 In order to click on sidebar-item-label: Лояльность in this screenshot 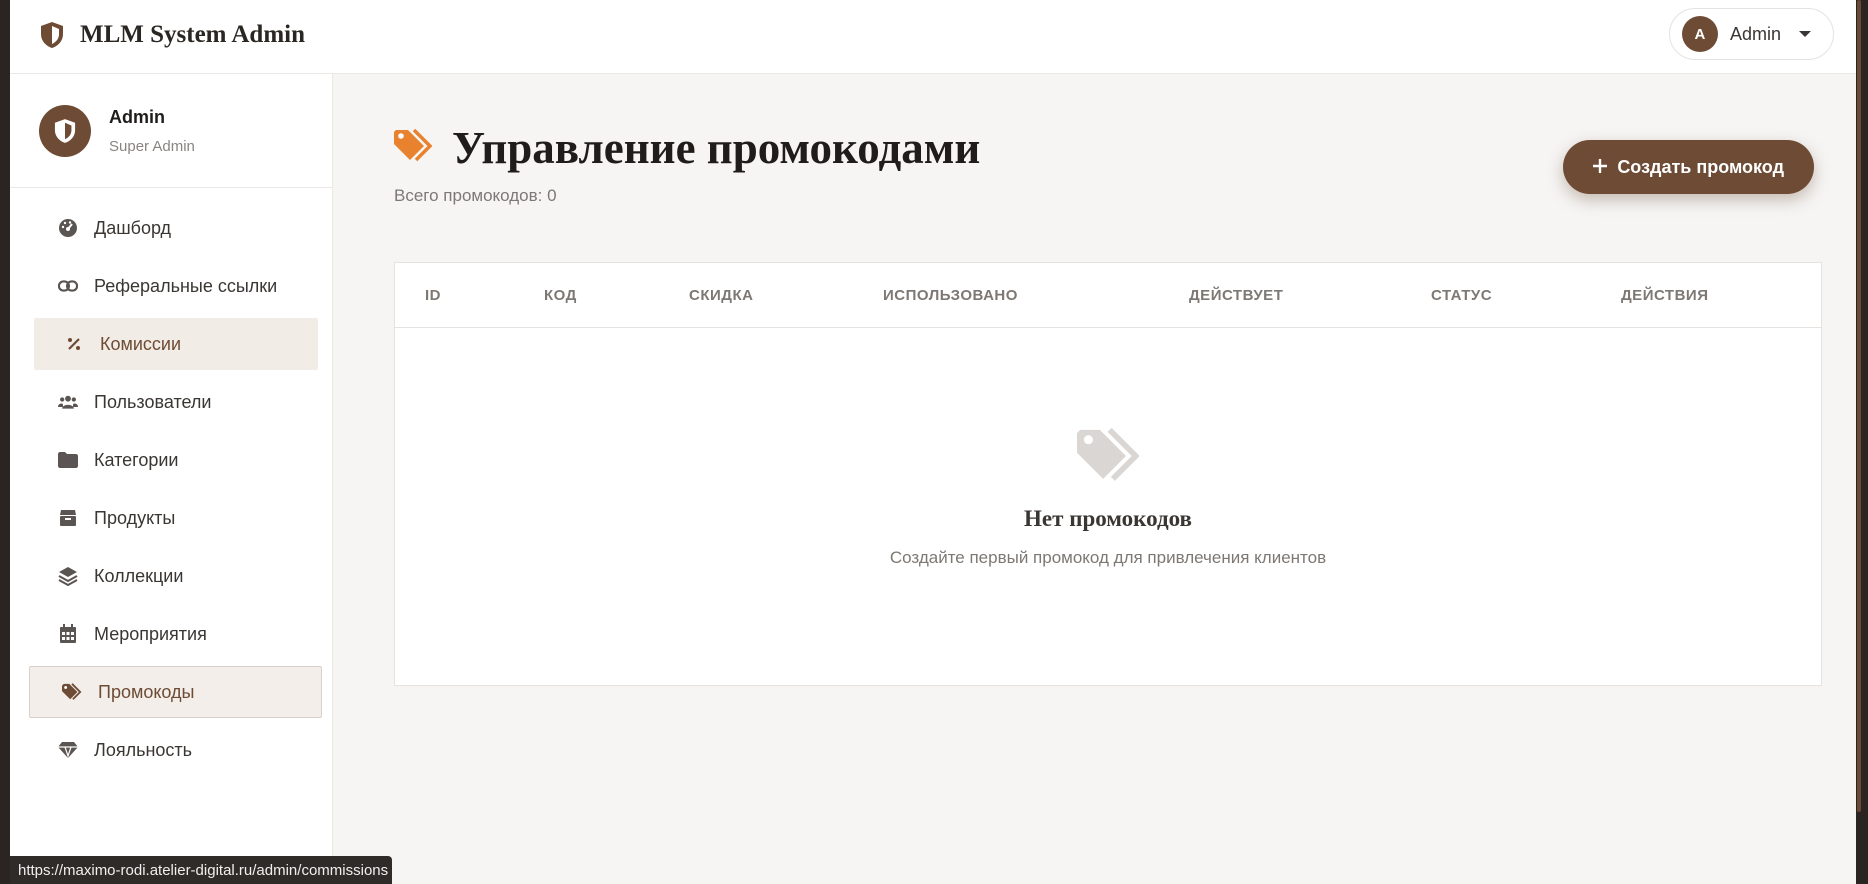, I will do `click(143, 749)`.